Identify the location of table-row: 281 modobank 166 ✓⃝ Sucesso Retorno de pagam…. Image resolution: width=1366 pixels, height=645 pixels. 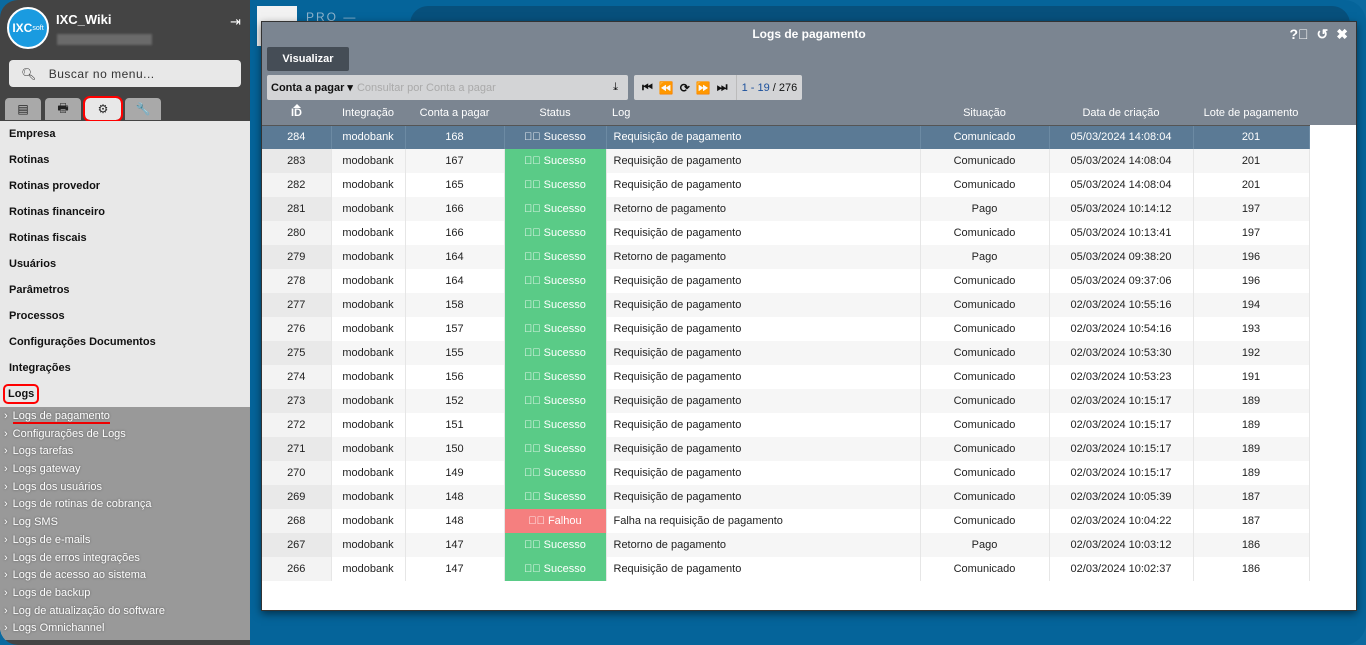
(786, 209).